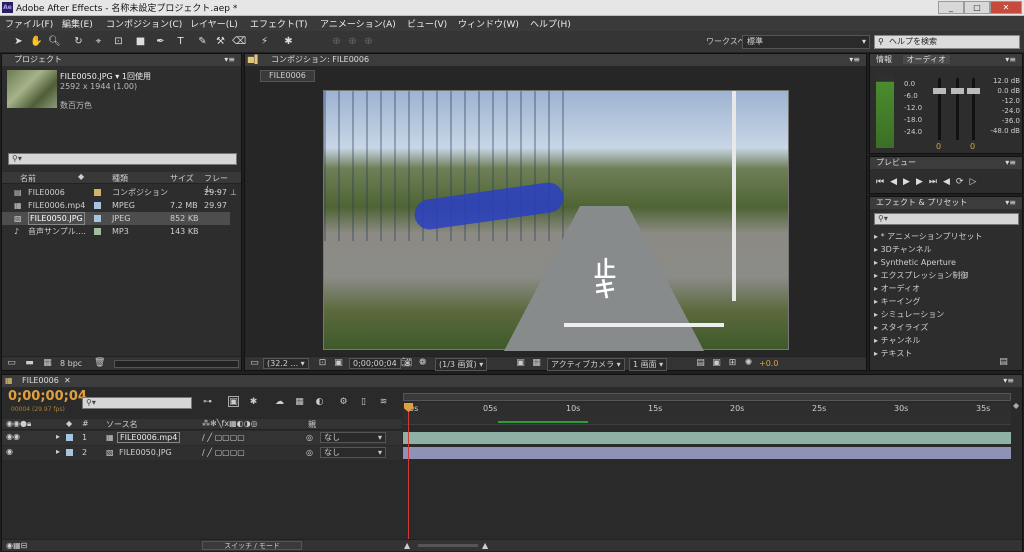 The image size is (1024, 552). What do you see at coordinates (949, 182) in the screenshot?
I see `audio-icon: ◀` at bounding box center [949, 182].